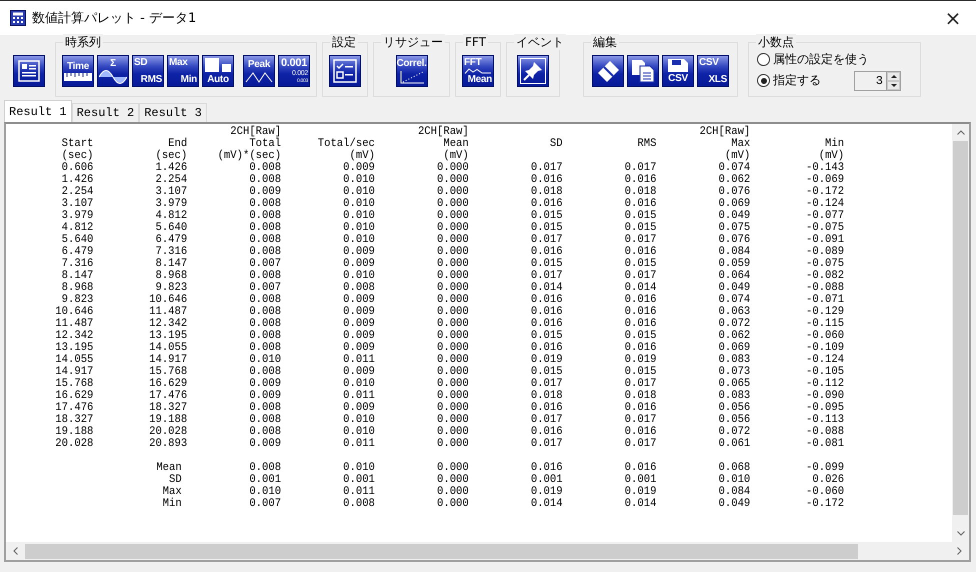  Describe the element at coordinates (870, 80) in the screenshot. I see `number-field: 3` at that location.